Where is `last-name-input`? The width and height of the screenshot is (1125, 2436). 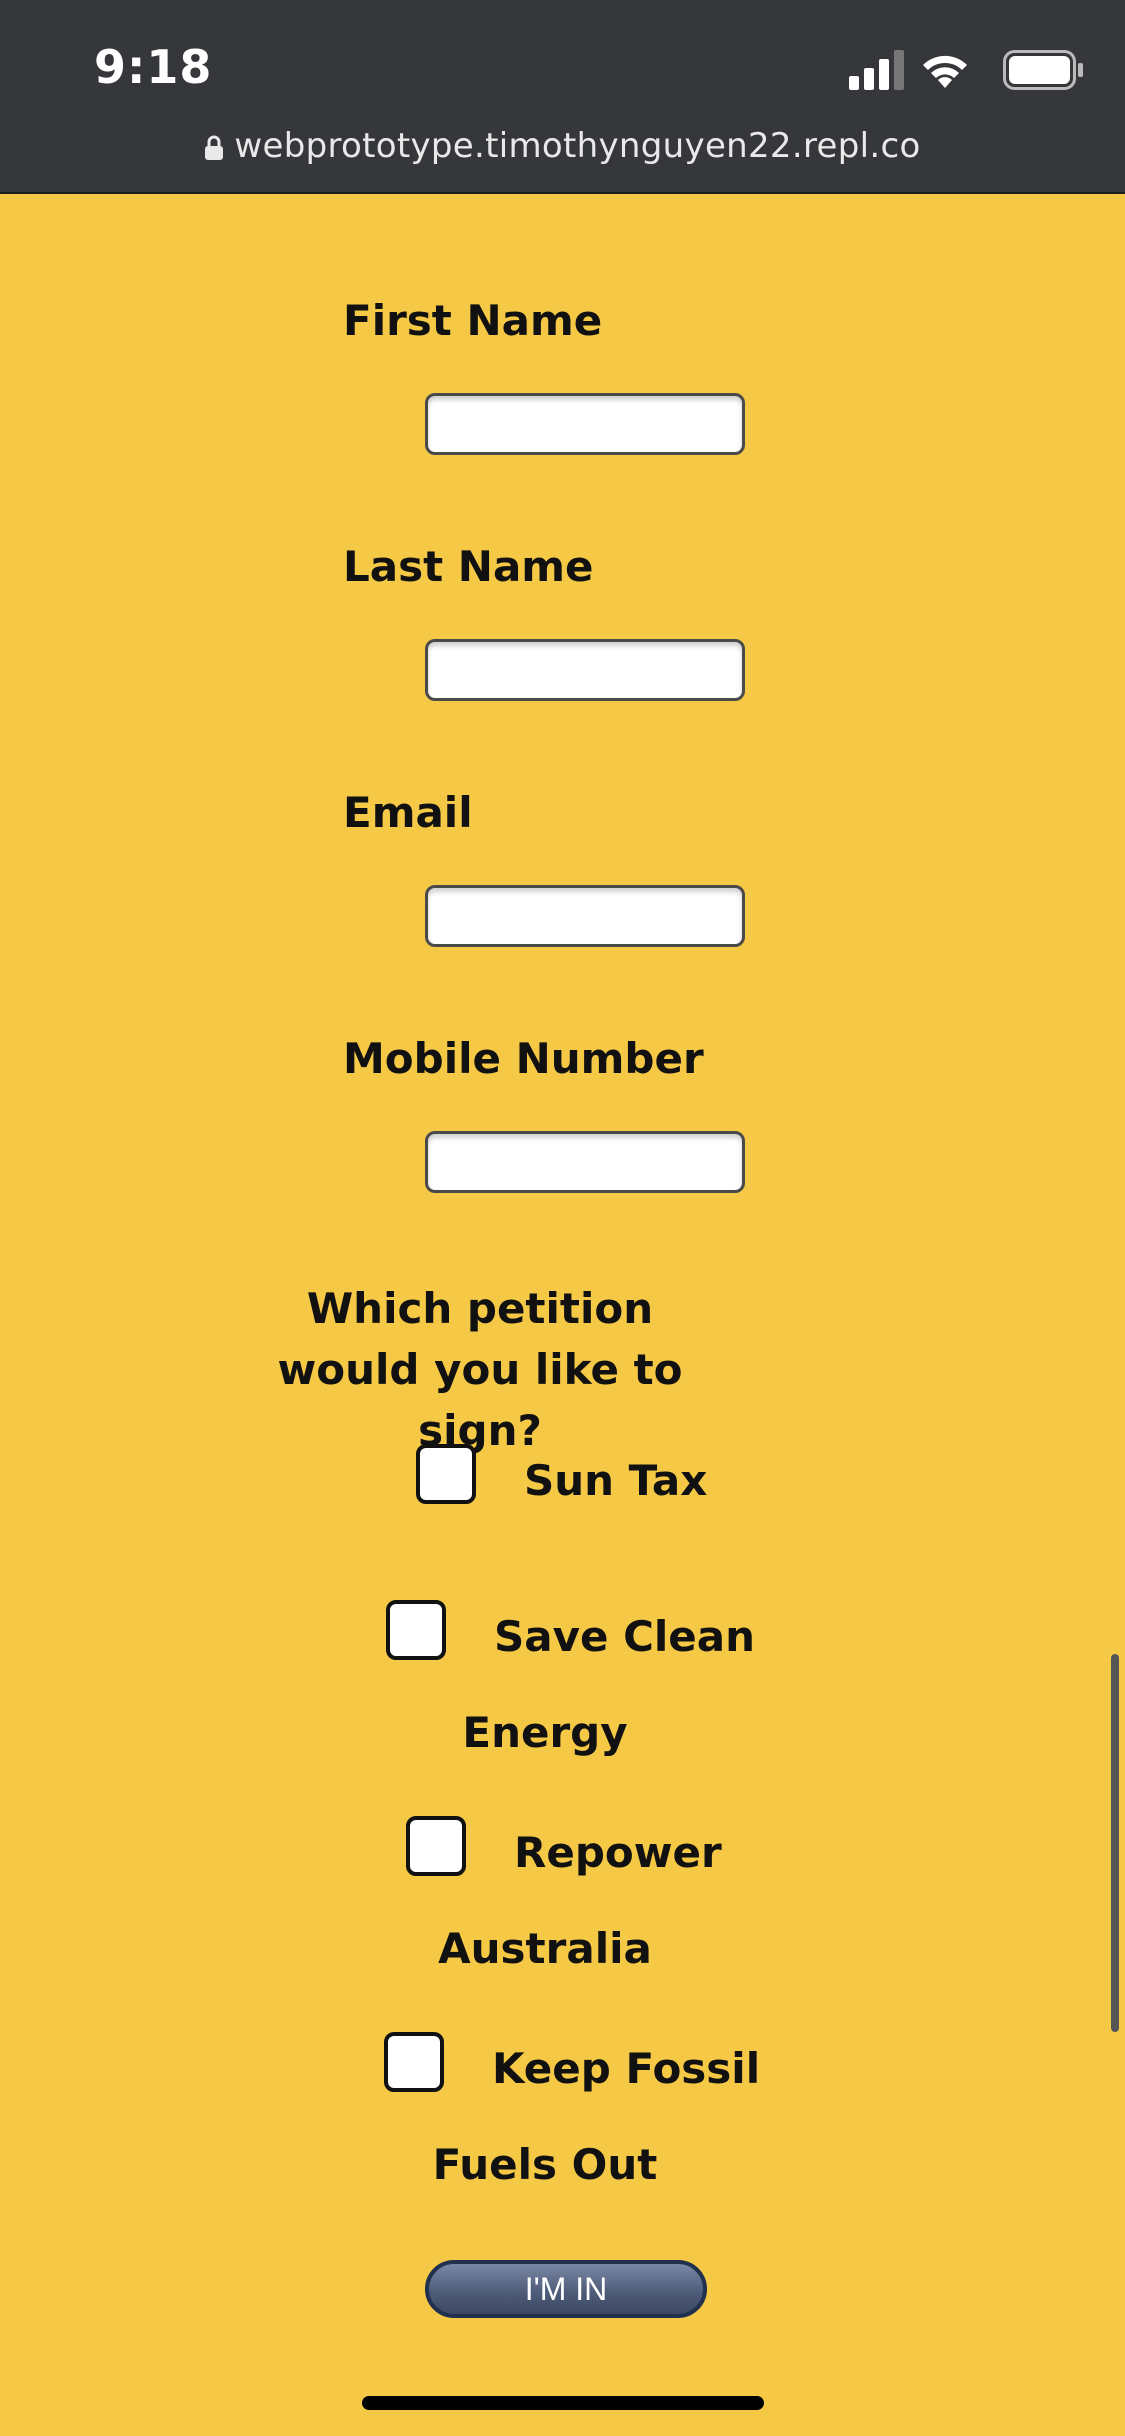
last-name-input is located at coordinates (585, 670).